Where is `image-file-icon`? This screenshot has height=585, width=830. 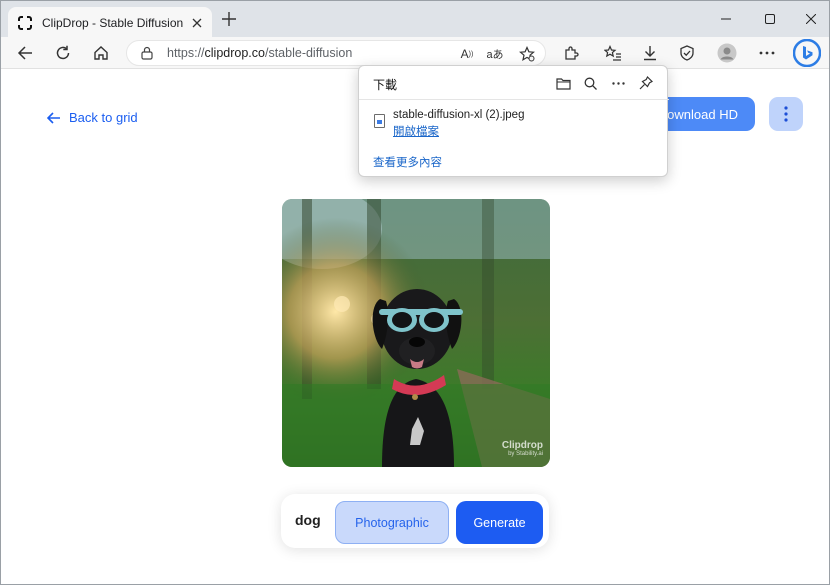 image-file-icon is located at coordinates (379, 121).